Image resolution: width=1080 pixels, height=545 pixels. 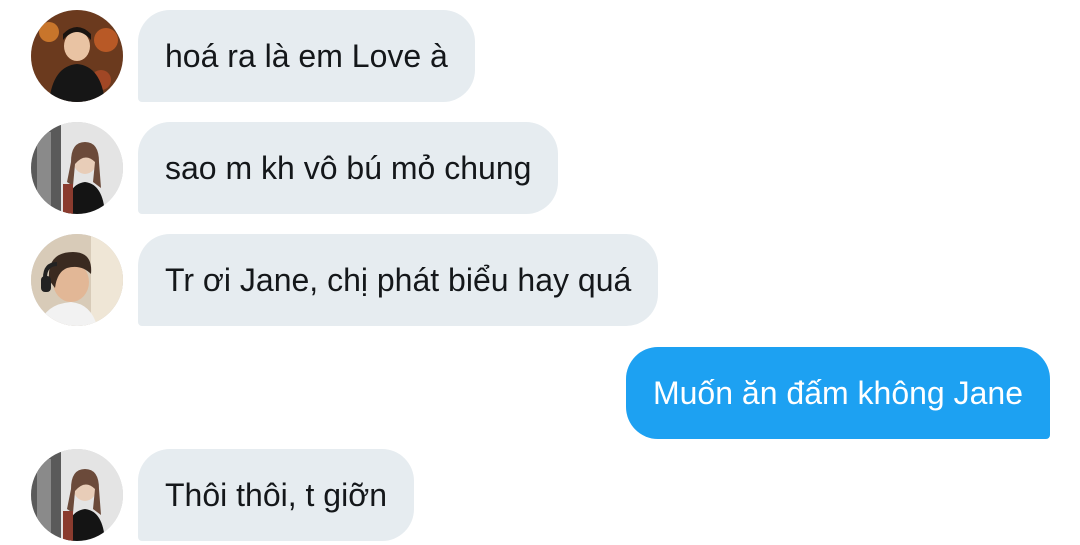 I want to click on message-bubble: Thôi thôi, t giỡn, so click(x=276, y=495).